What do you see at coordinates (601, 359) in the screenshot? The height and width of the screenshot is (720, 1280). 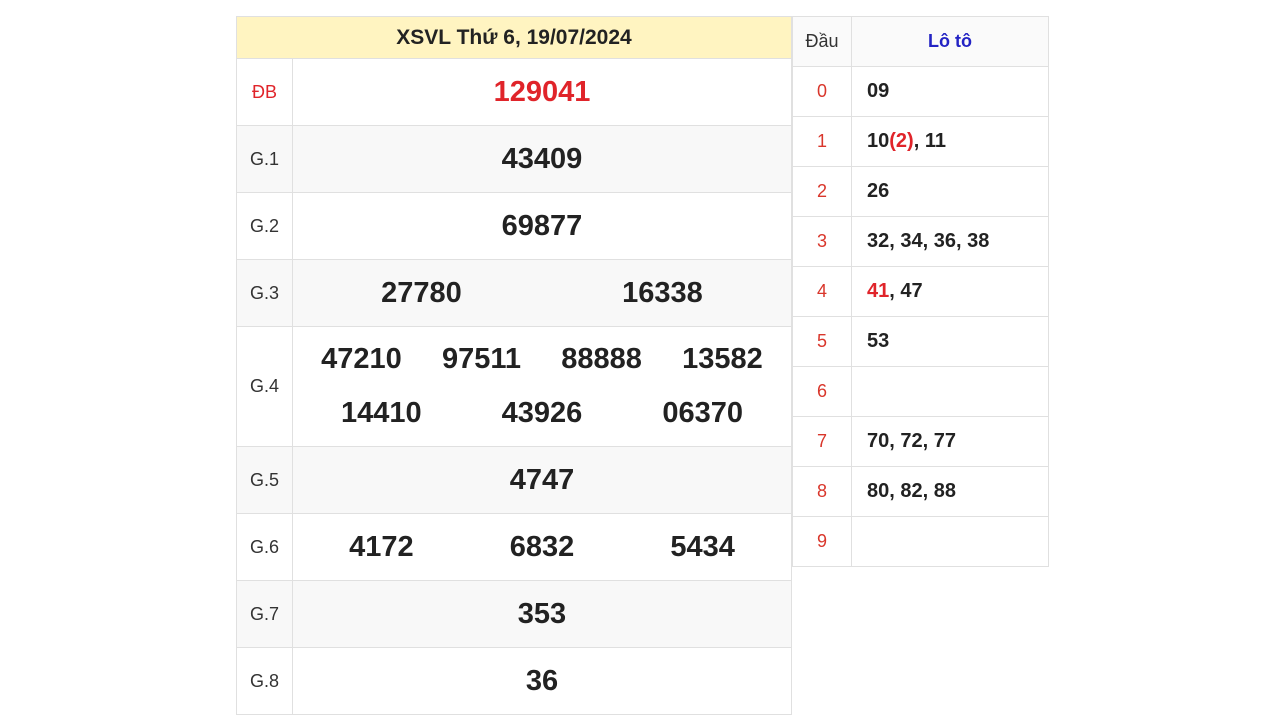 I see `prize-number: 88888` at bounding box center [601, 359].